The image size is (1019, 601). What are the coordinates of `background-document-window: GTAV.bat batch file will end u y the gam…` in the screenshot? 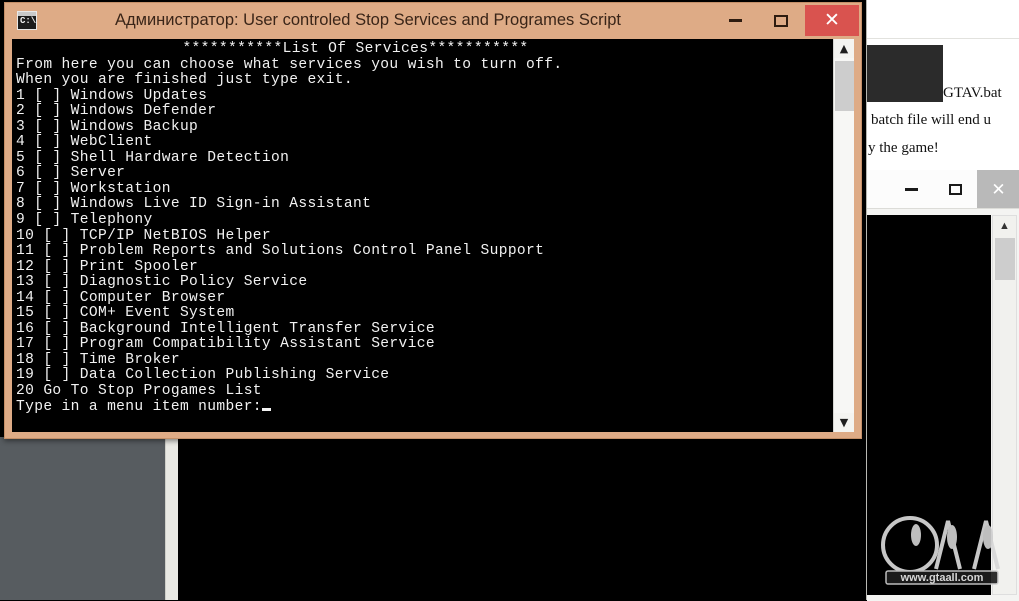 It's located at (942, 88).